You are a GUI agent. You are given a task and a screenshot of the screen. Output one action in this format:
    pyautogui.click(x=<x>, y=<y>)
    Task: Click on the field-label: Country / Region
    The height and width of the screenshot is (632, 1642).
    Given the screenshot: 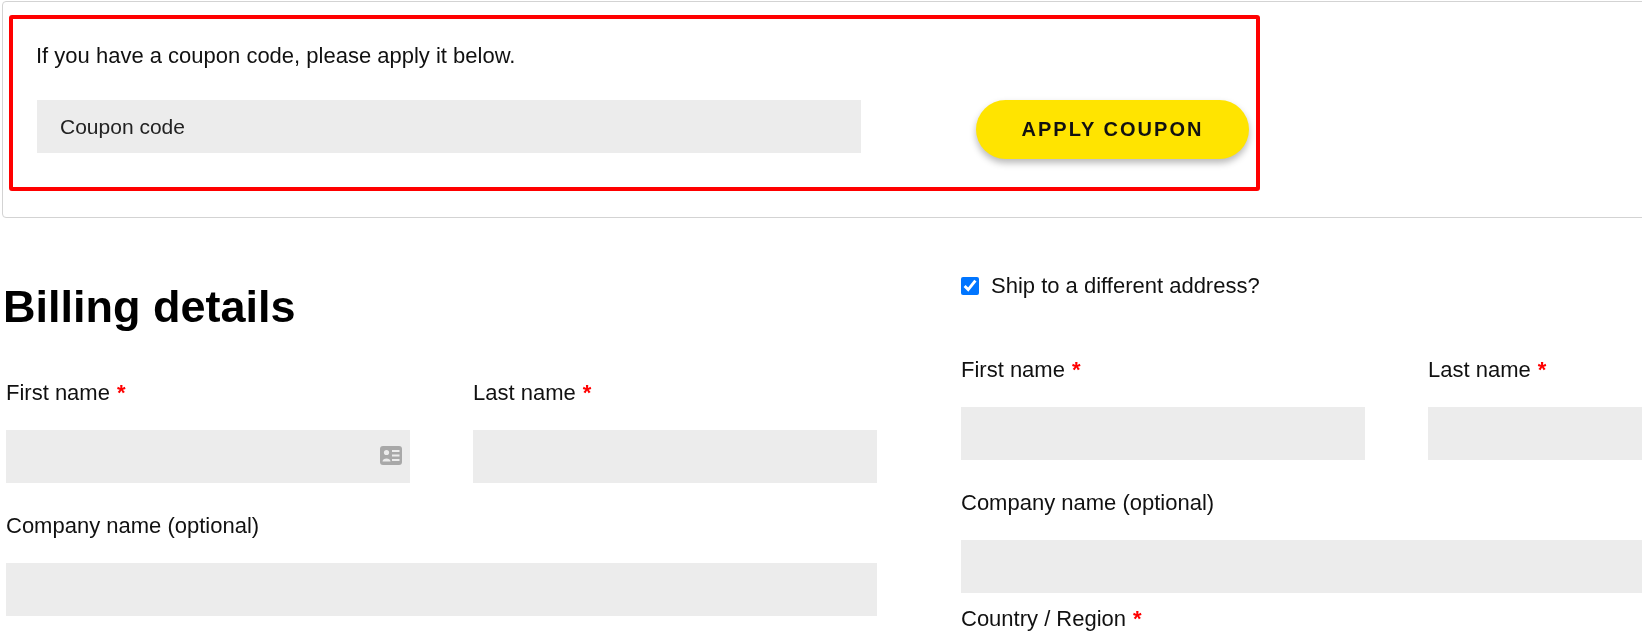 What is the action you would take?
    pyautogui.click(x=1044, y=619)
    